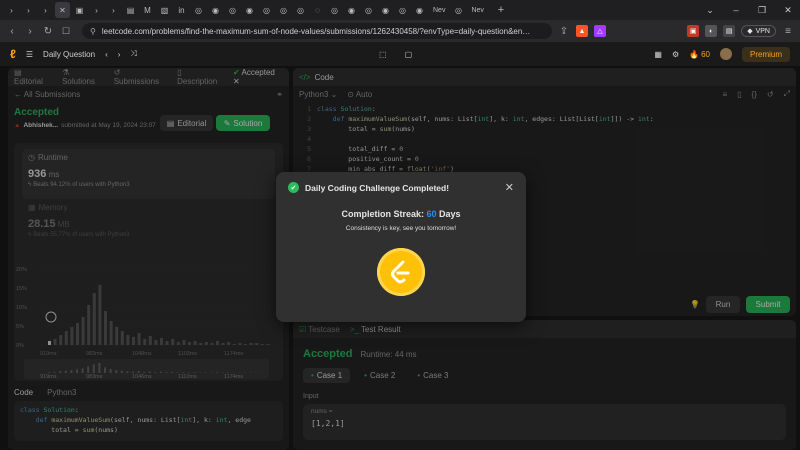 This screenshot has width=800, height=450. What do you see at coordinates (694, 54) in the screenshot?
I see `flame-icon: 🔥` at bounding box center [694, 54].